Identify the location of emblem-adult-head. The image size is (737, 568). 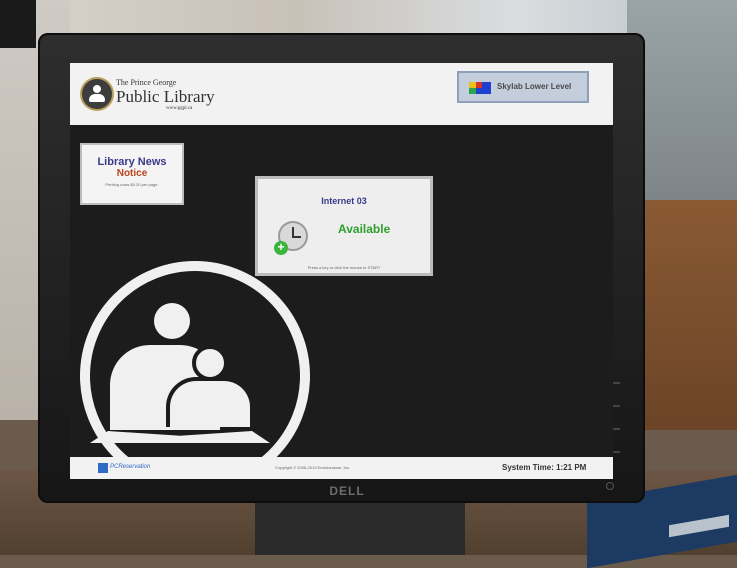
(172, 321).